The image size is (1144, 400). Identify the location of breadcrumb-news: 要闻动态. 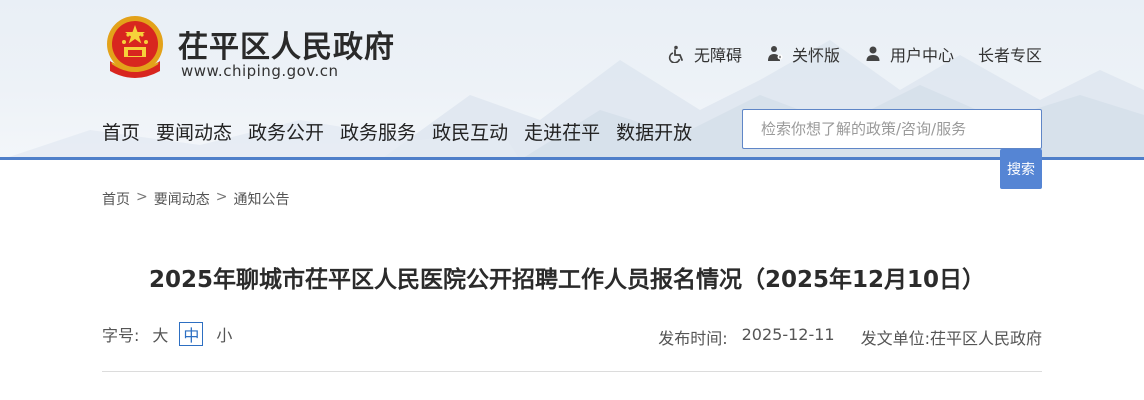
(182, 199).